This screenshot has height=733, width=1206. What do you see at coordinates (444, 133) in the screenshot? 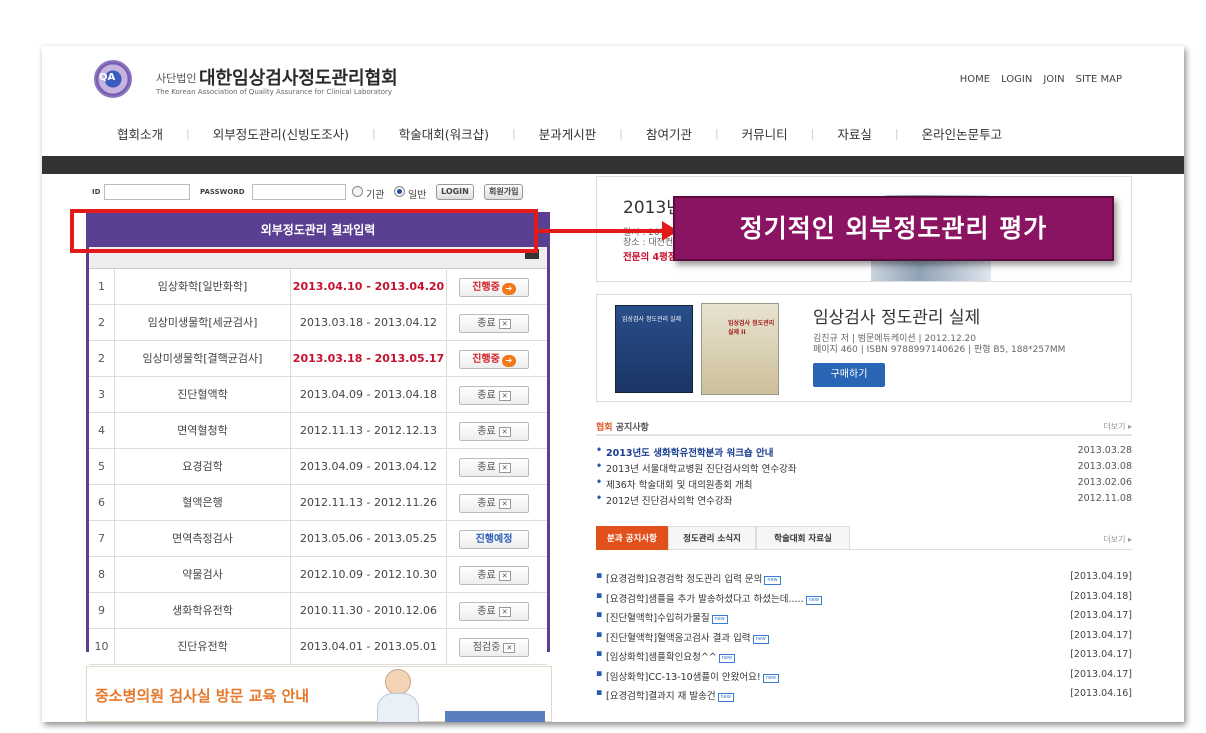
I see `nav-item: 학술대회(워크샵)` at bounding box center [444, 133].